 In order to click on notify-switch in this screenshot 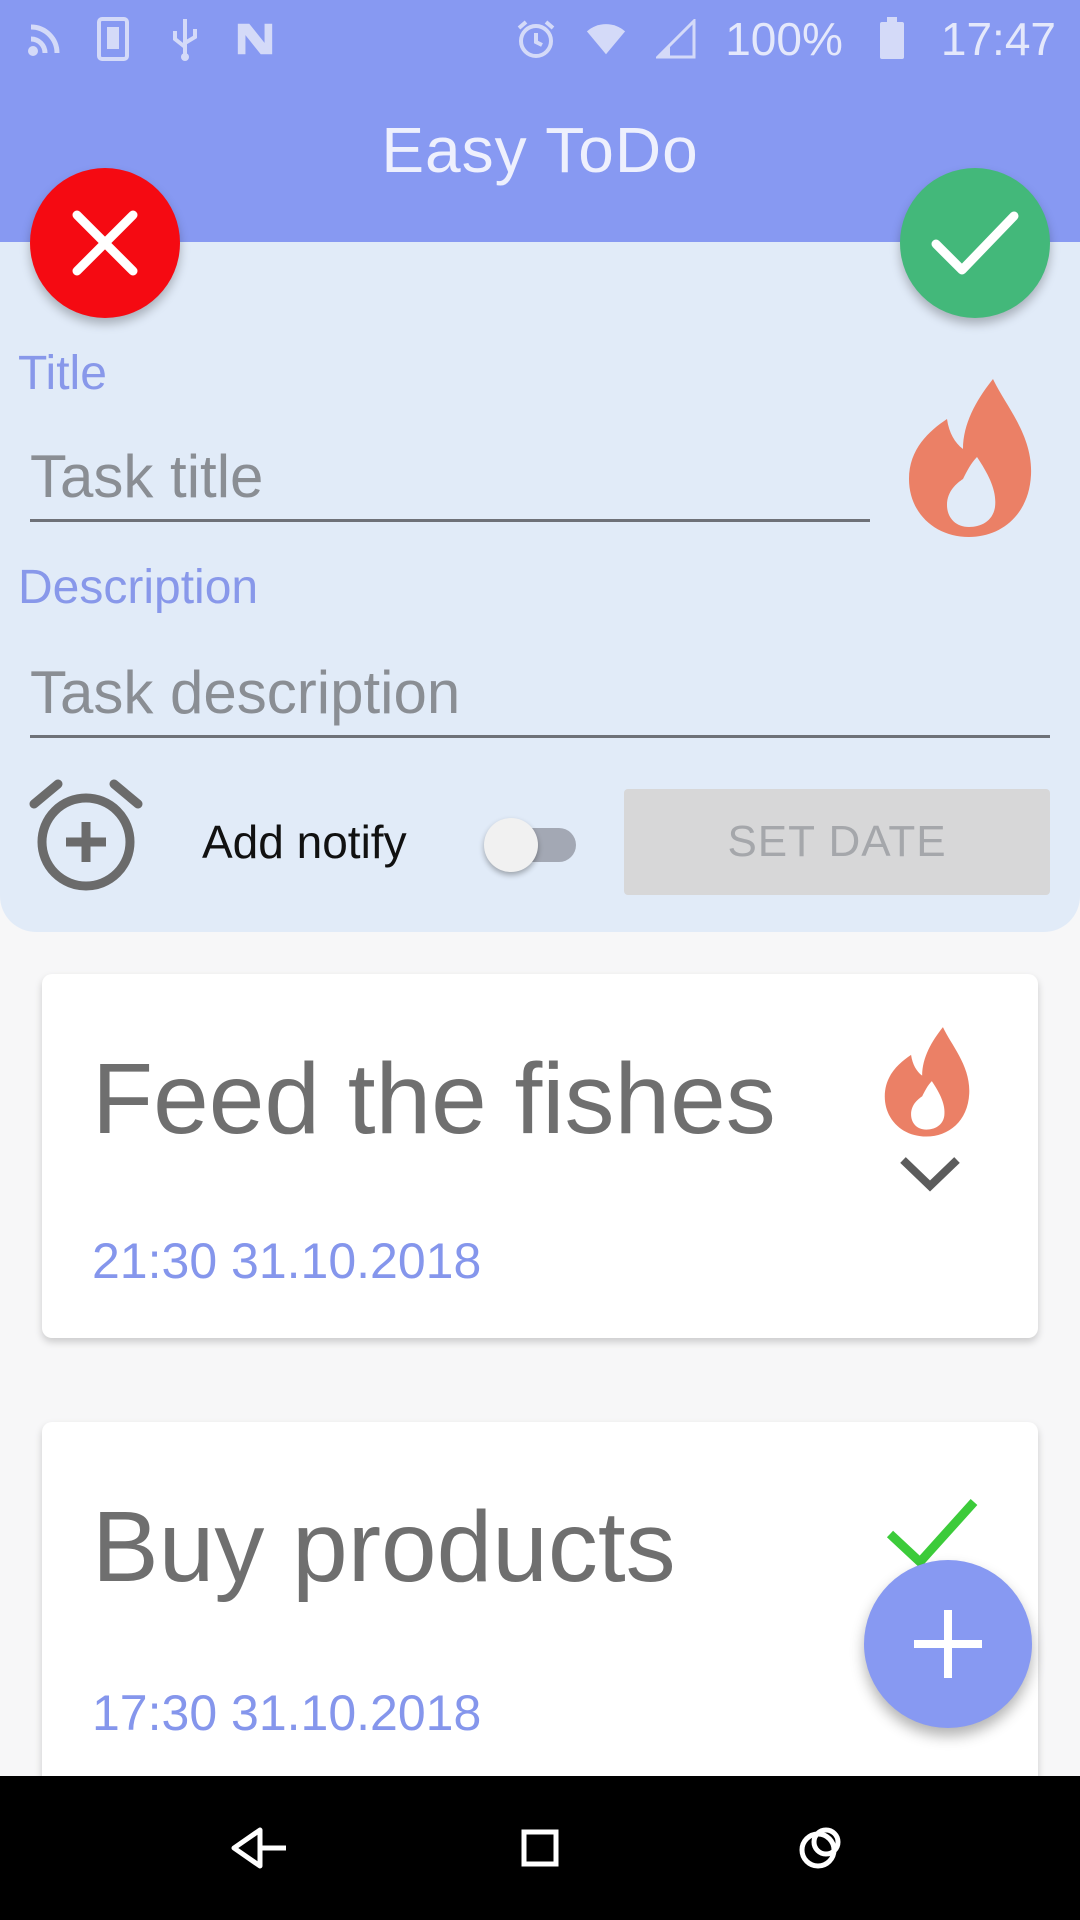, I will do `click(532, 845)`.